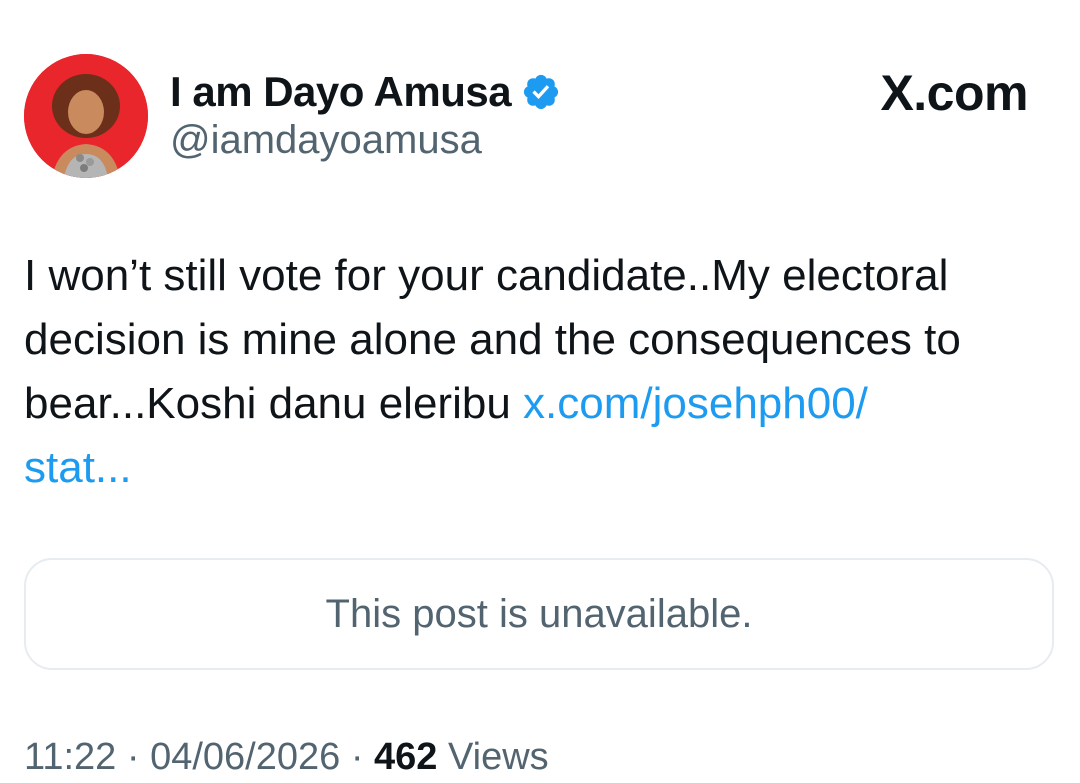 Image resolution: width=1080 pixels, height=783 pixels. Describe the element at coordinates (326, 140) in the screenshot. I see `author-handle: @iamdayoamusa` at that location.